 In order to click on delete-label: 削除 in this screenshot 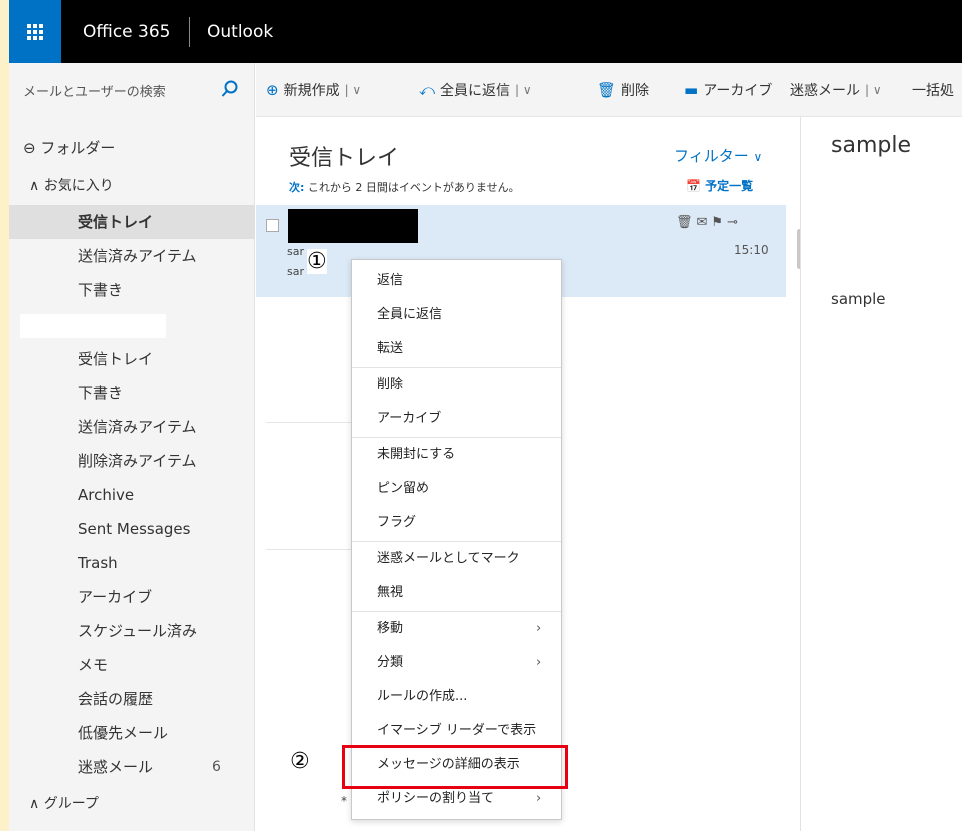, I will do `click(635, 91)`.